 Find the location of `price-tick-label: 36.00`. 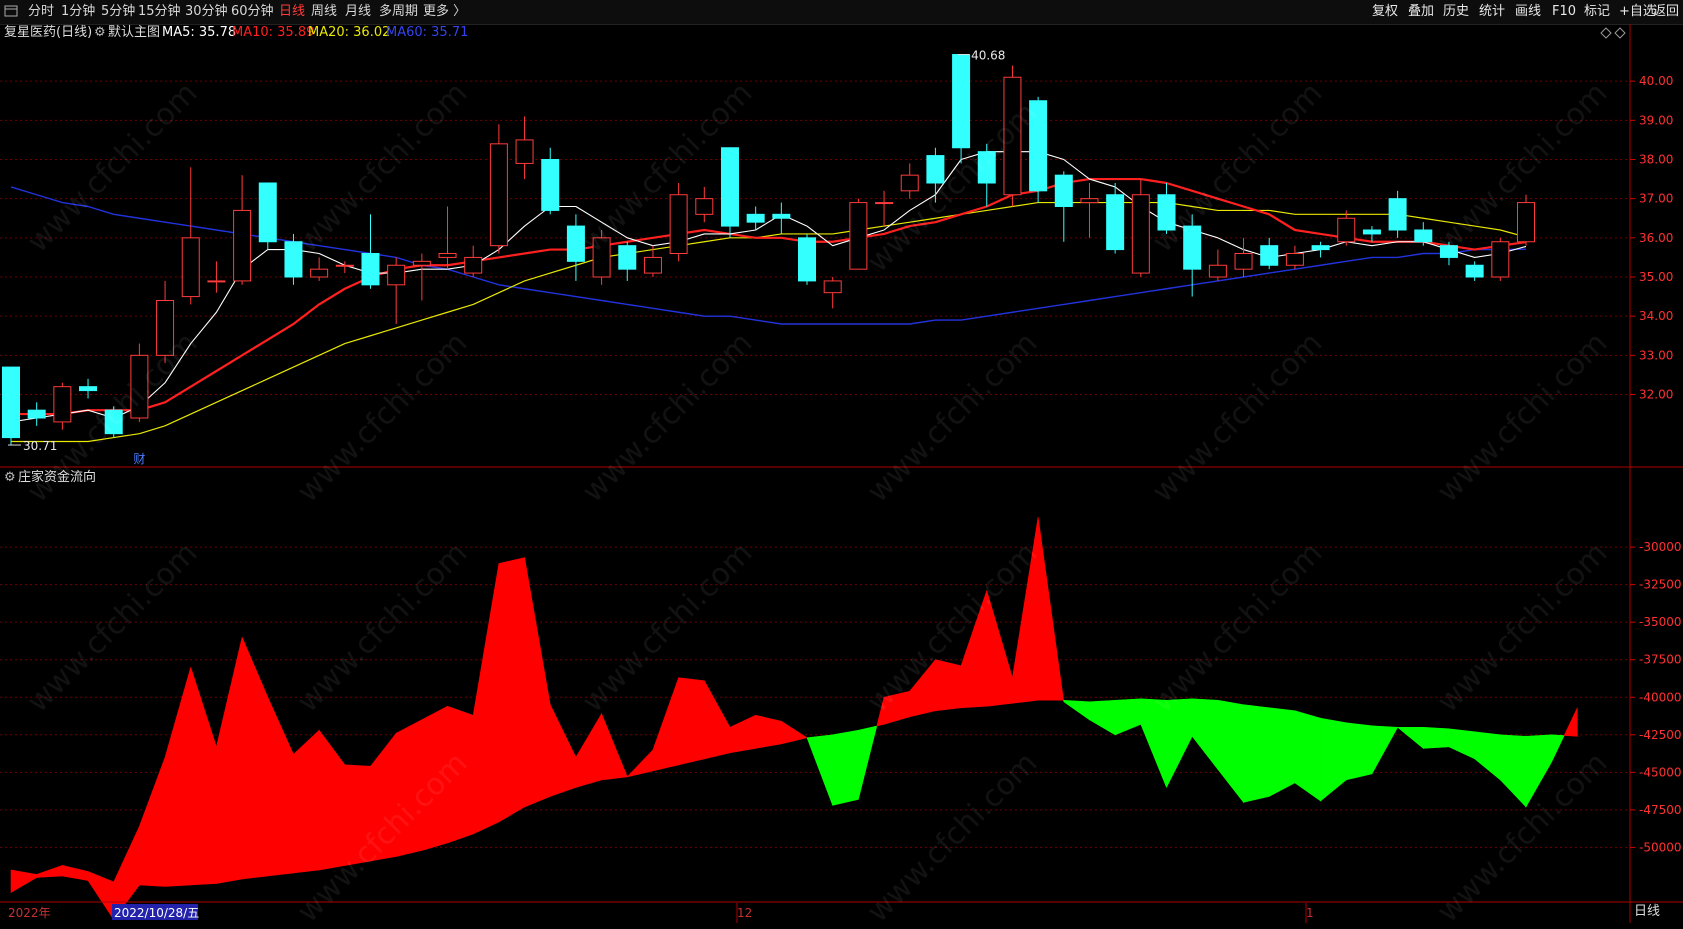

price-tick-label: 36.00 is located at coordinates (1656, 238).